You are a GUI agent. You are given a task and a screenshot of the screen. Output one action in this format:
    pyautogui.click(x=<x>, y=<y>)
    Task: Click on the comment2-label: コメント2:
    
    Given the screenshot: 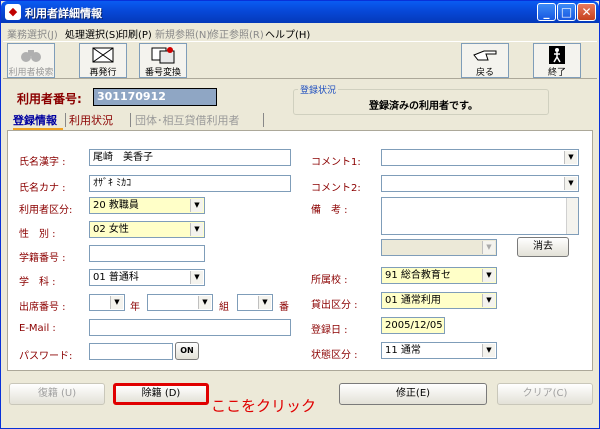 What is the action you would take?
    pyautogui.click(x=336, y=188)
    